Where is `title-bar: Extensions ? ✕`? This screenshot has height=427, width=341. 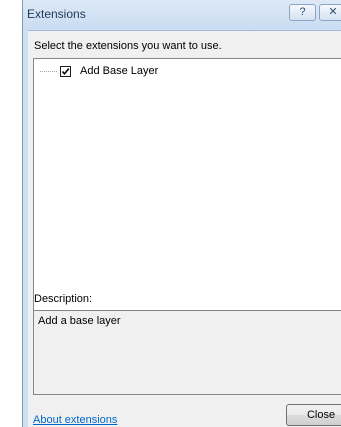 title-bar: Extensions ? ✕ is located at coordinates (182, 15).